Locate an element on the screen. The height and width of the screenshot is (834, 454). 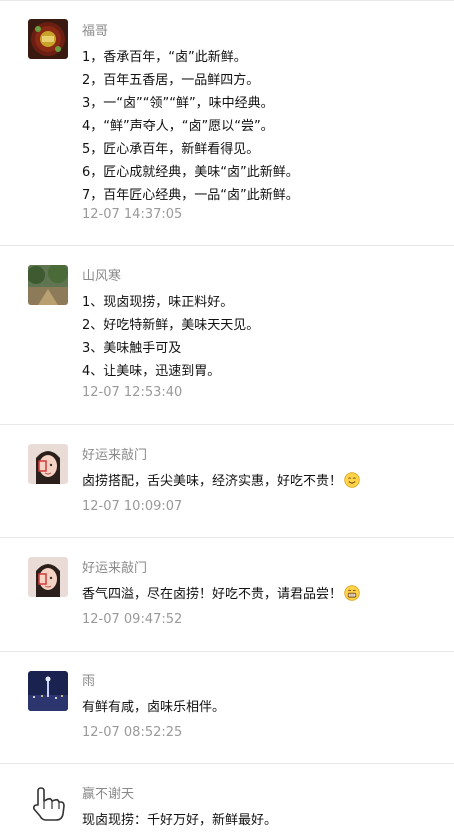
comment-line: 卤捞搭配，舌尖美味，经济实惠，好吃不贵！ is located at coordinates (257, 481).